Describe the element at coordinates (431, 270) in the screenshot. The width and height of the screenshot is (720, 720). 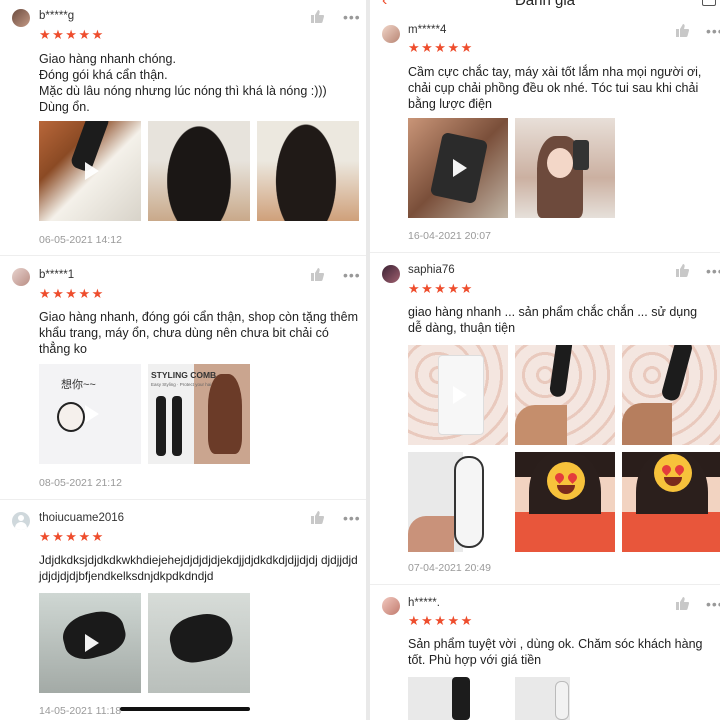
I see `username: saphia76` at that location.